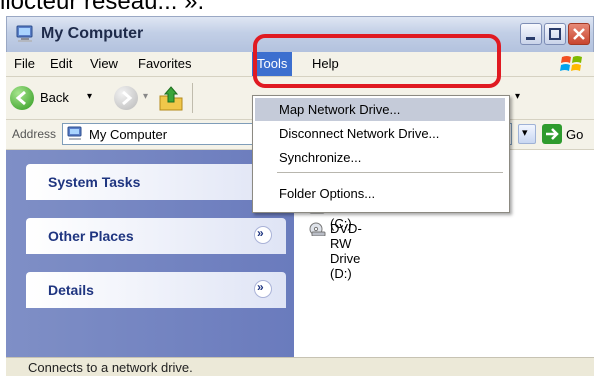 This screenshot has height=376, width=602. I want to click on forward-arrow-icon, so click(126, 98).